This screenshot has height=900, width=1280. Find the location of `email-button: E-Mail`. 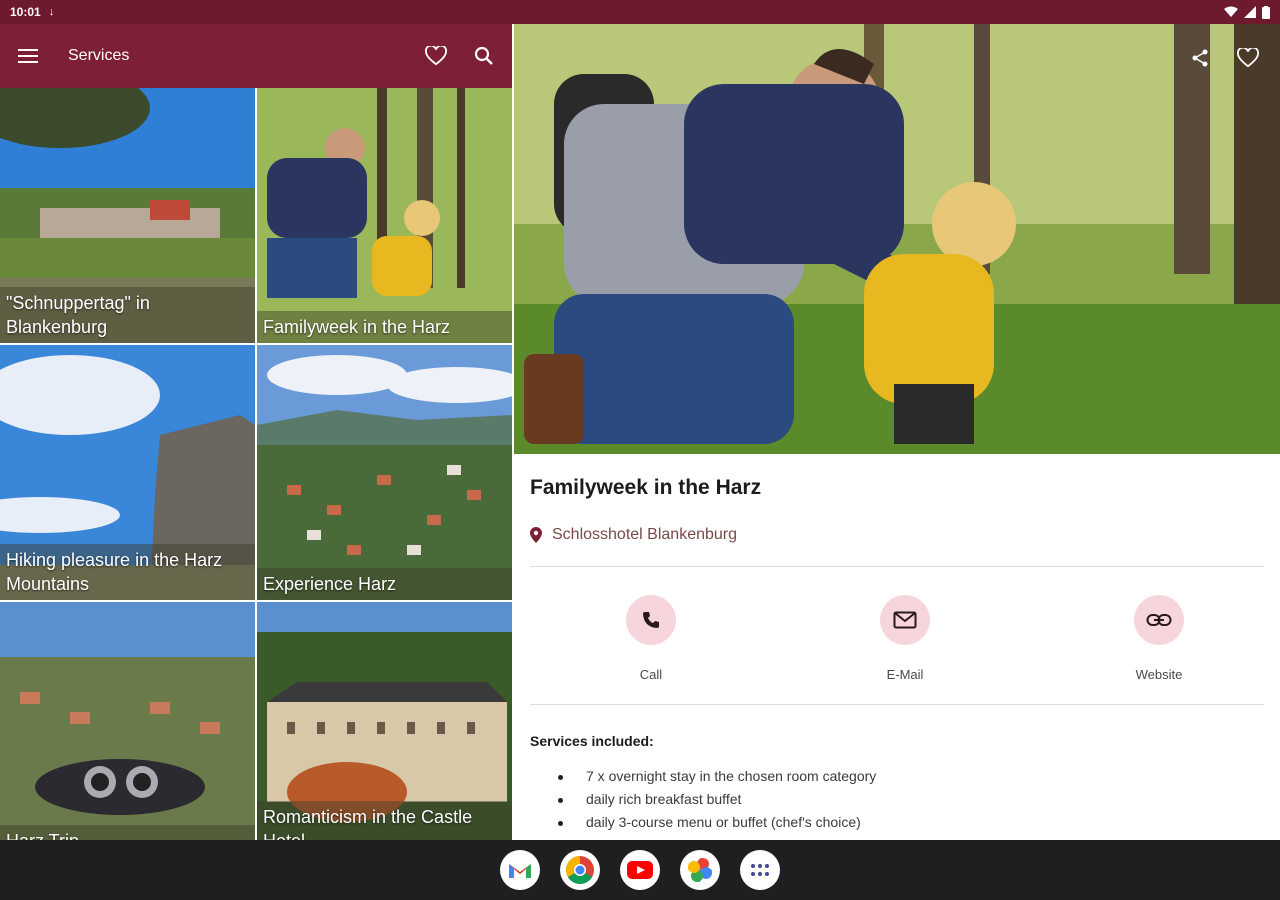

email-button: E-Mail is located at coordinates (905, 638).